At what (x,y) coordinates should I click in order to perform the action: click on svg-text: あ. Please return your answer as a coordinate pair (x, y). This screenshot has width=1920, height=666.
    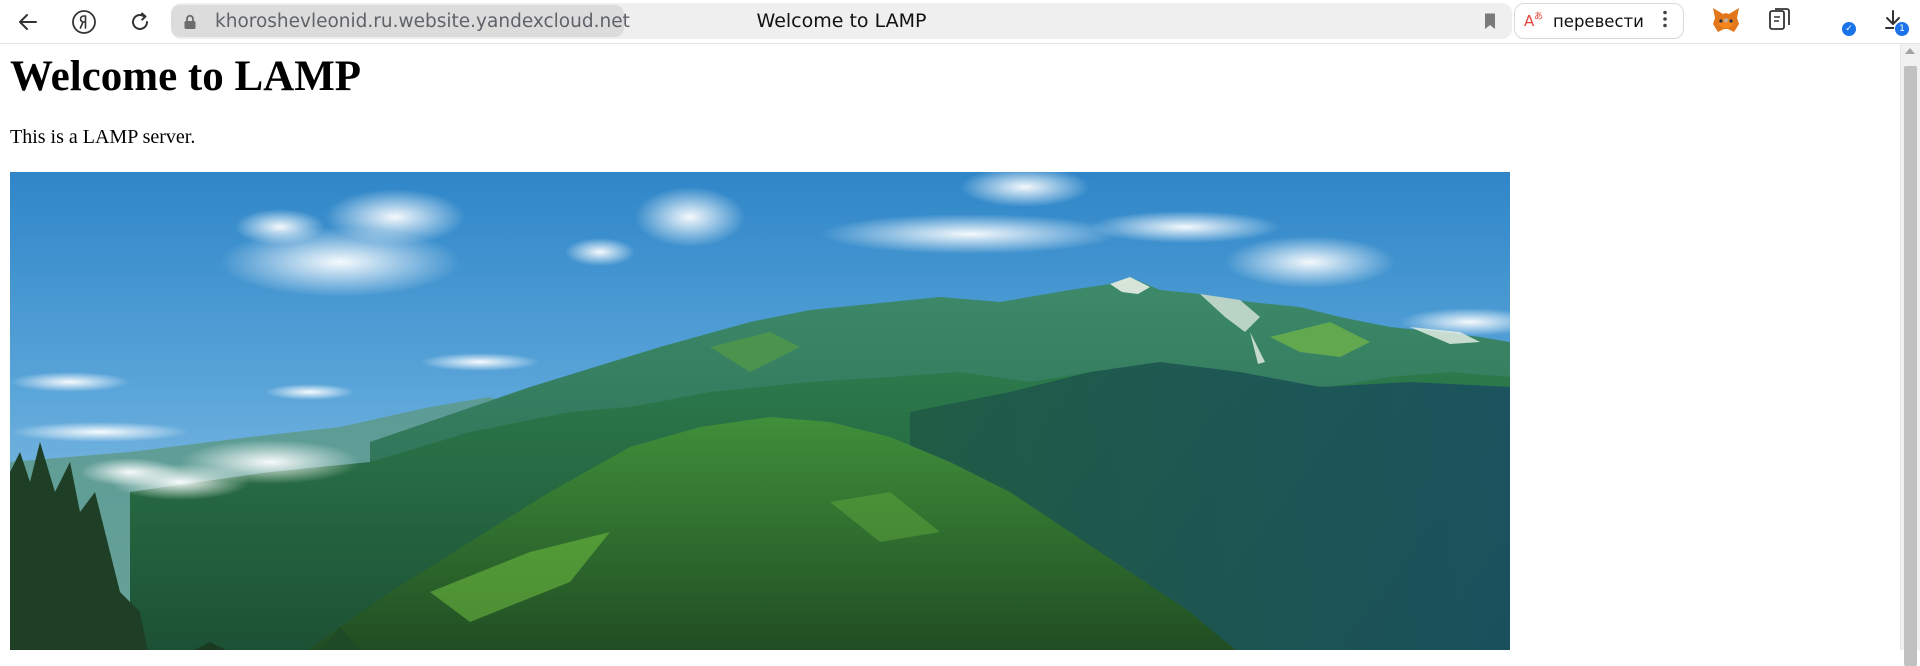
    Looking at the image, I should click on (1538, 16).